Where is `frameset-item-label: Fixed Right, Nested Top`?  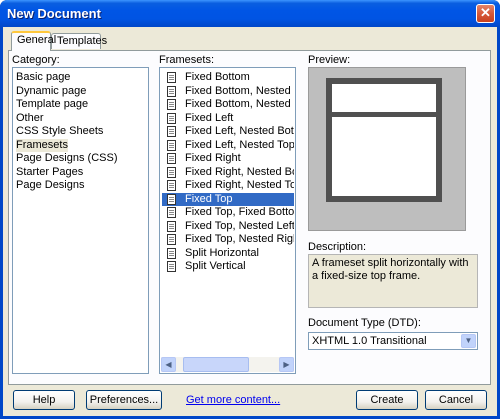 frameset-item-label: Fixed Right, Nested Top is located at coordinates (239, 185).